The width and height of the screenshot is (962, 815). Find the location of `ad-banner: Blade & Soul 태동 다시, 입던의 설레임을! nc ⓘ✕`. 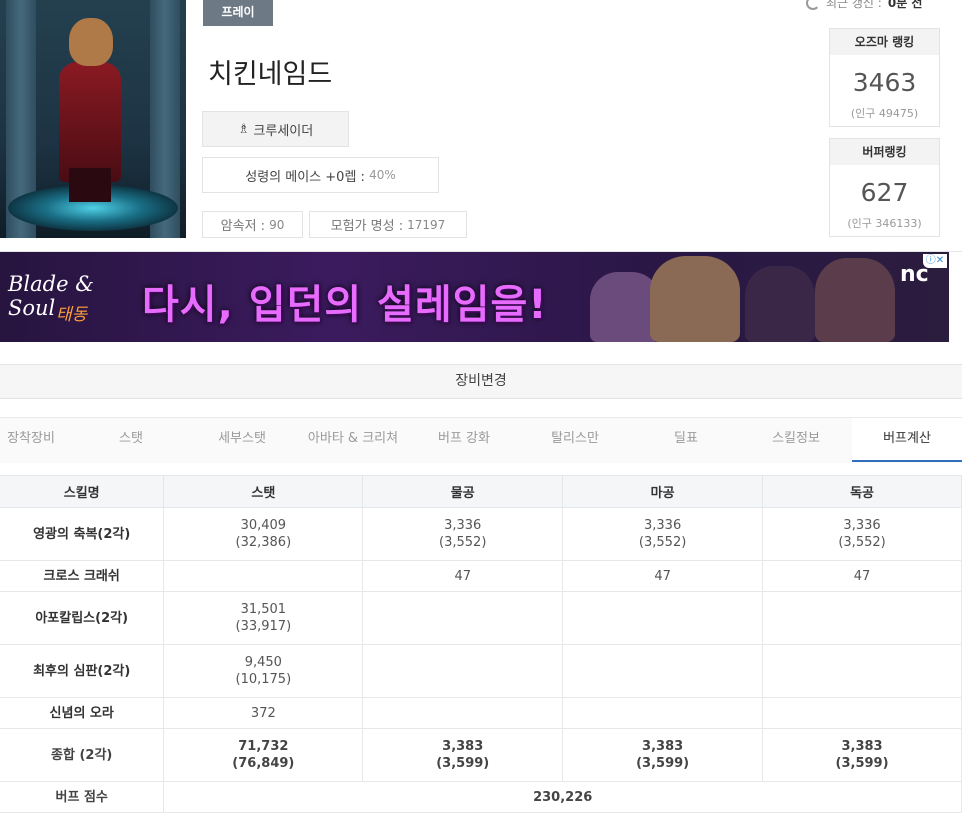

ad-banner: Blade & Soul 태동 다시, 입던의 설레임을! nc ⓘ✕ is located at coordinates (474, 297).